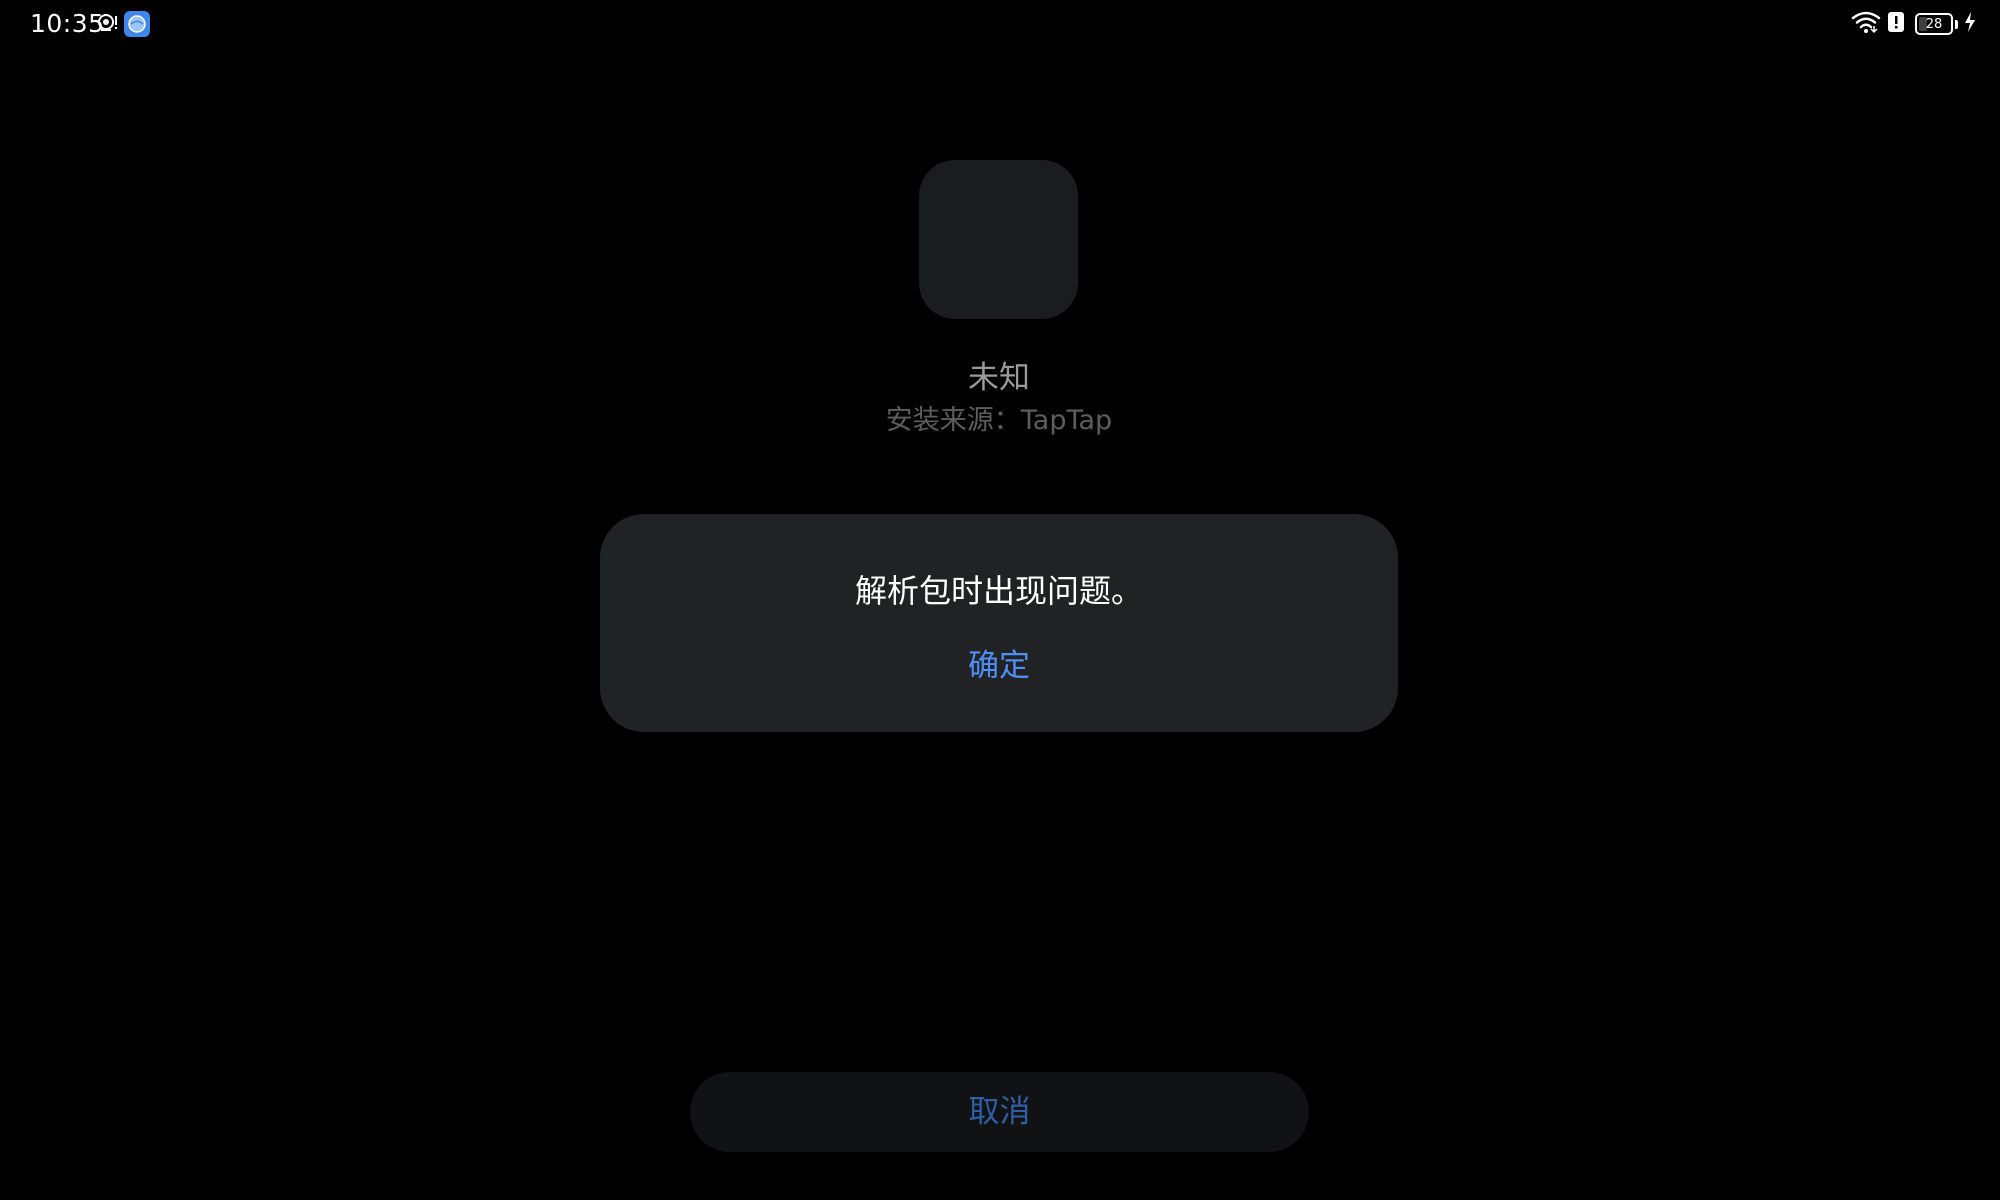  What do you see at coordinates (998, 591) in the screenshot?
I see `dialog-message: 解析包时出现问题。` at bounding box center [998, 591].